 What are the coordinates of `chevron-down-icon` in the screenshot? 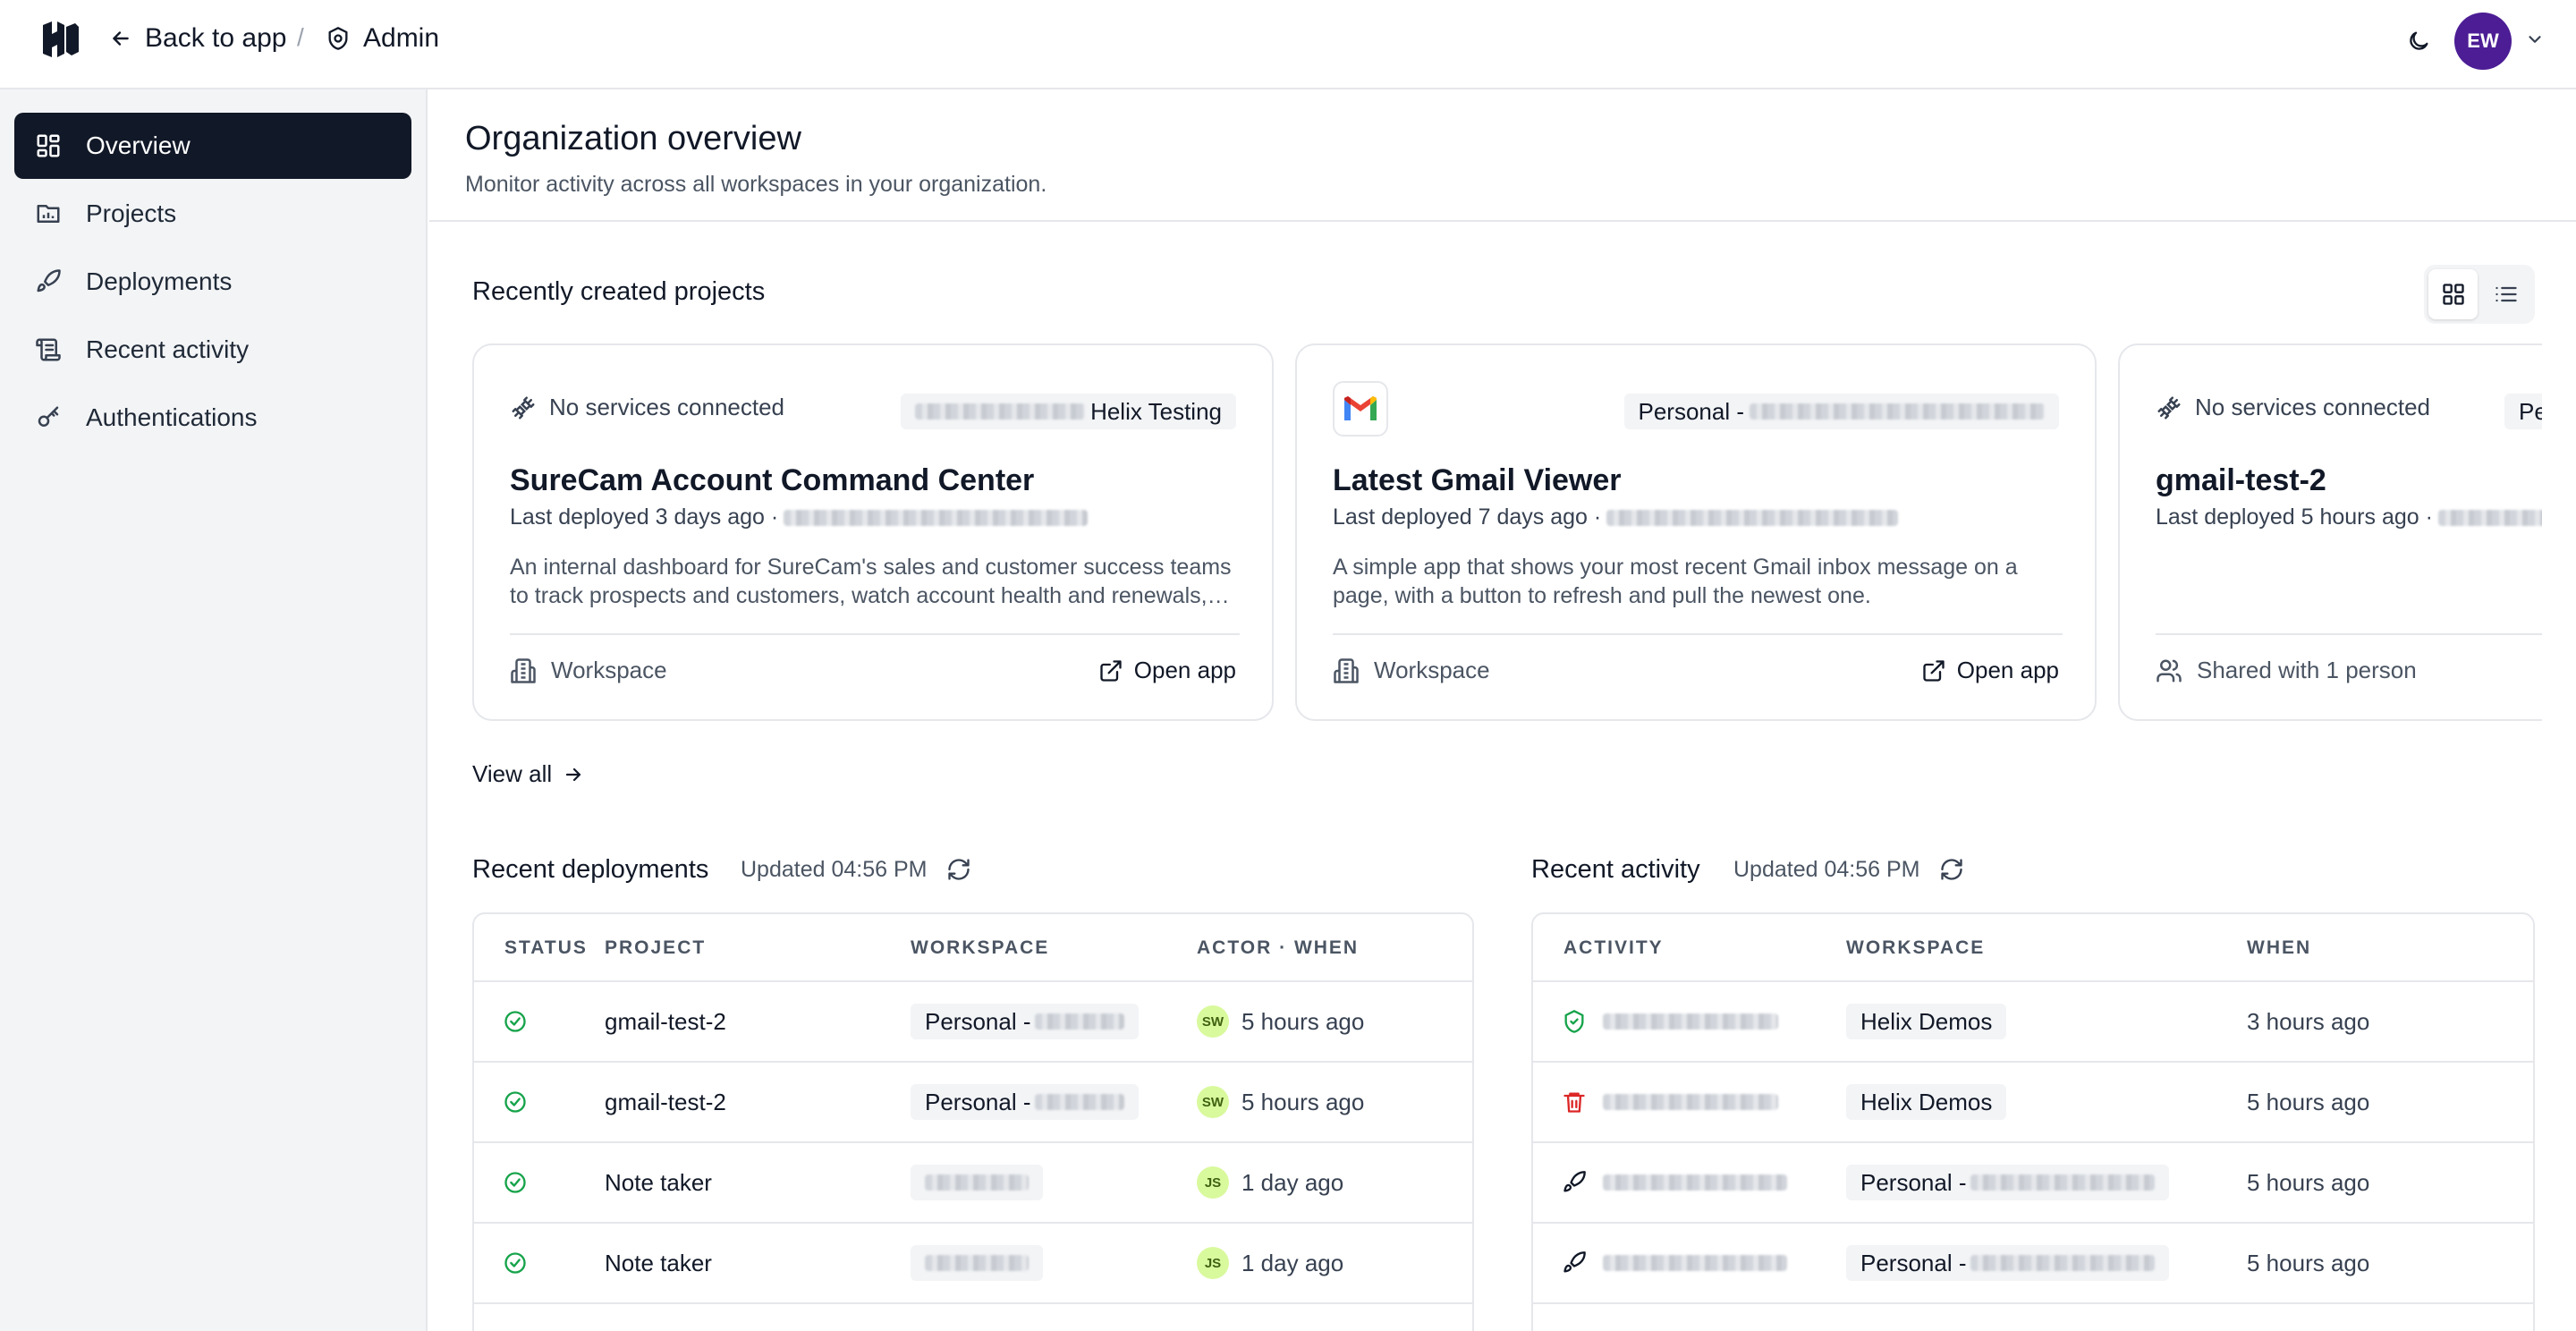 It's located at (2535, 40).